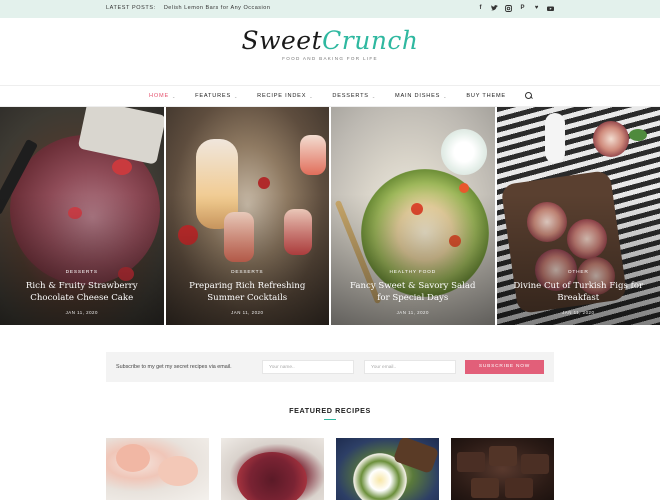 The image size is (660, 500). I want to click on instagram-icon, so click(508, 8).